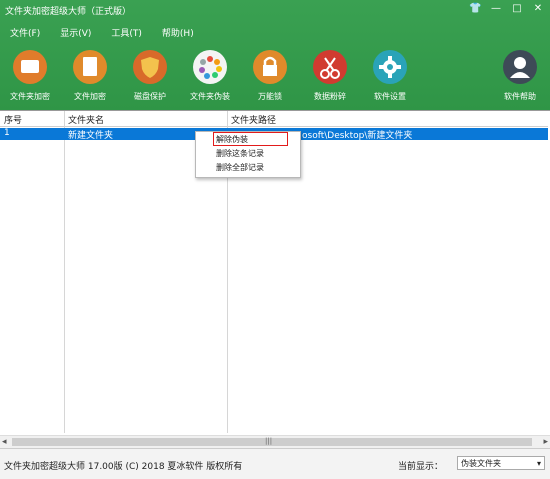 The height and width of the screenshot is (479, 550). Describe the element at coordinates (150, 67) in the screenshot. I see `shield-icon` at that location.